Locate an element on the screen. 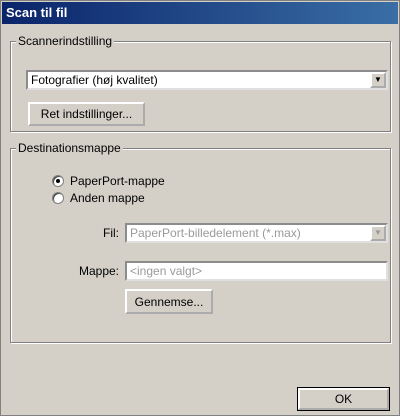  dialog-title: Scan til fil is located at coordinates (200, 13).